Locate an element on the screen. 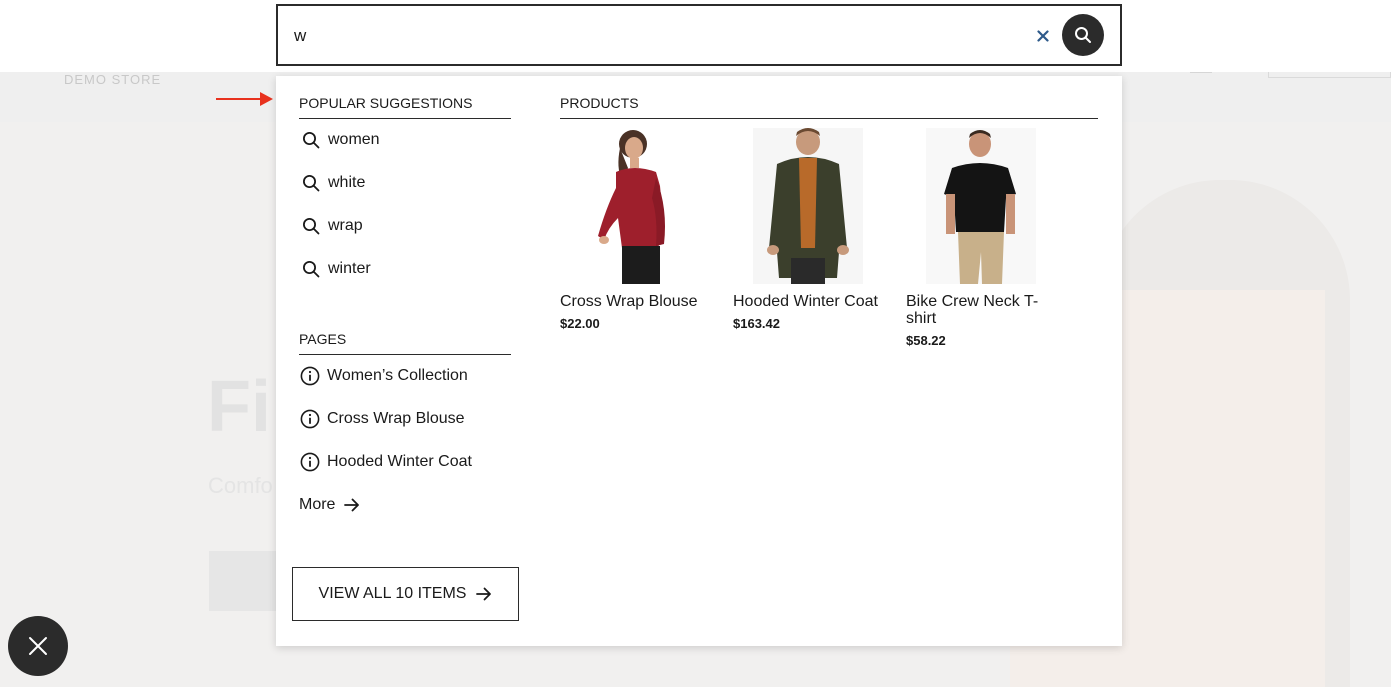 The height and width of the screenshot is (687, 1391). view-all-items-button: VIEW ALL 10 ITEMS is located at coordinates (405, 594).